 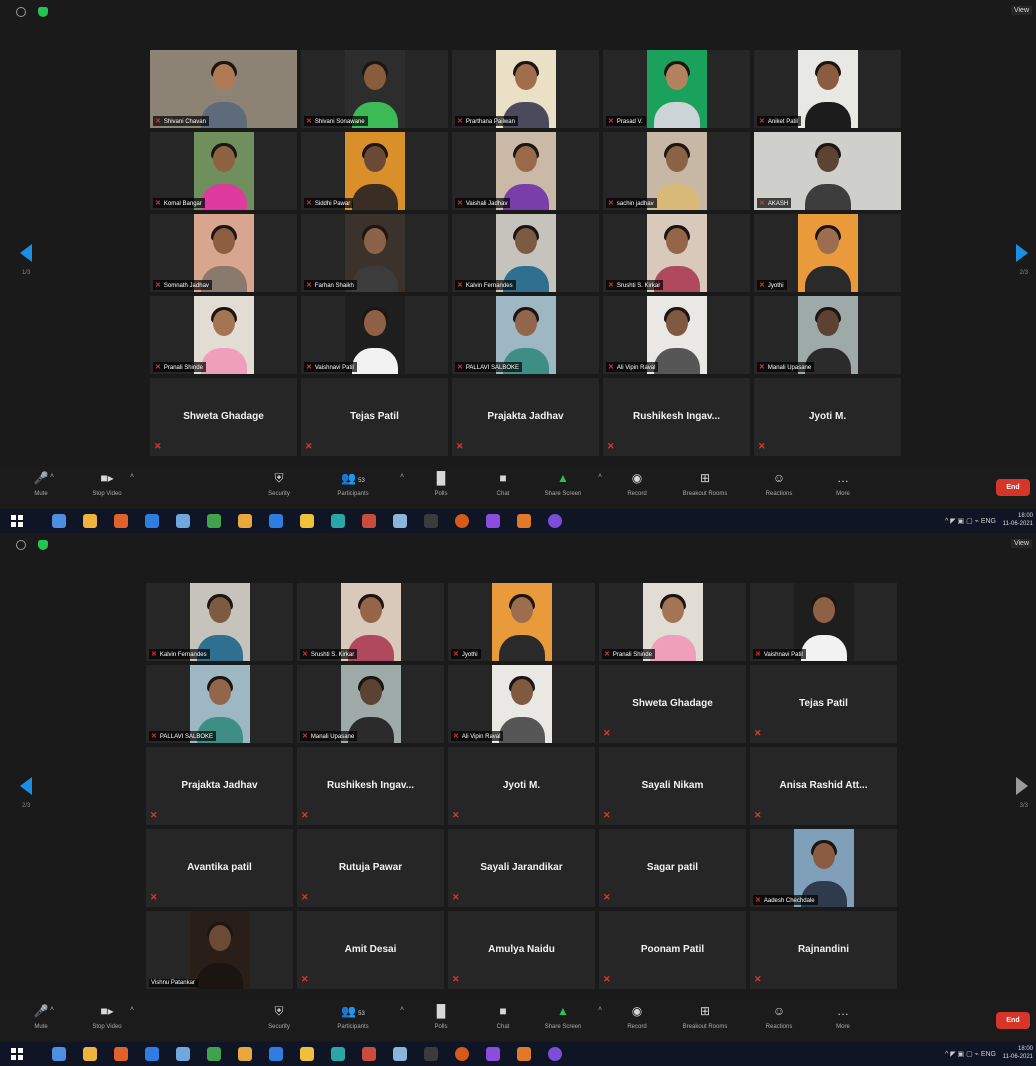 What do you see at coordinates (1021, 543) in the screenshot?
I see `view-button: View` at bounding box center [1021, 543].